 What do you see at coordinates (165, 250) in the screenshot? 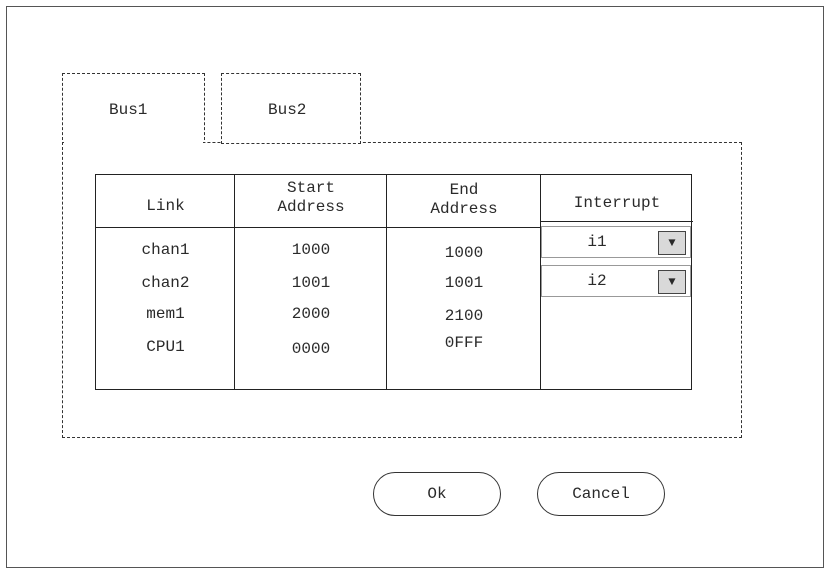
I see `cell-link: chan1` at bounding box center [165, 250].